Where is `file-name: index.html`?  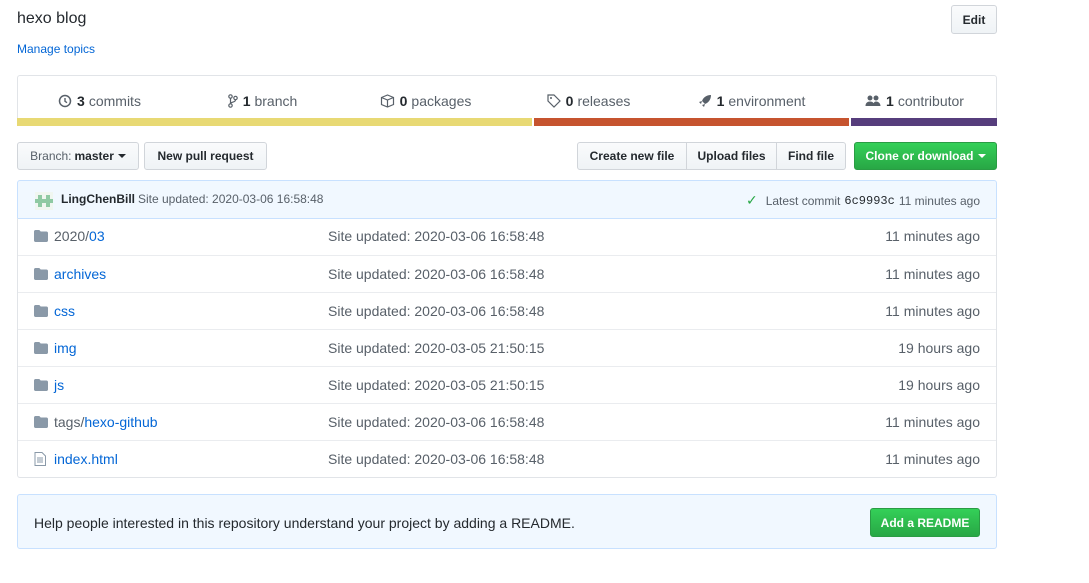
file-name: index.html is located at coordinates (86, 459).